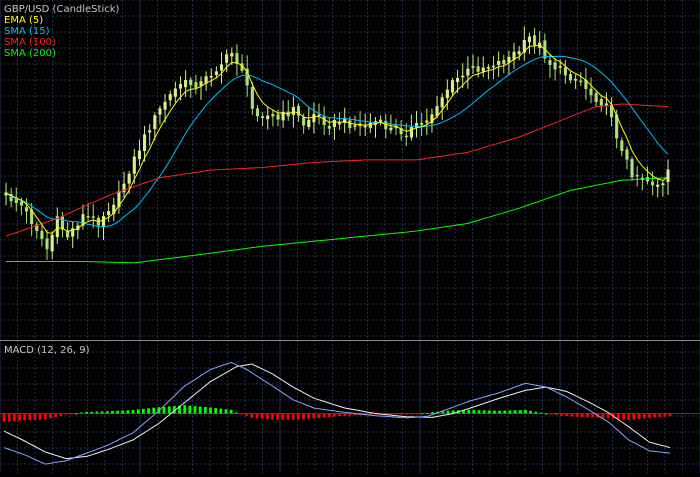  What do you see at coordinates (23, 20) in the screenshot?
I see `legend-ema5: EMA (5)` at bounding box center [23, 20].